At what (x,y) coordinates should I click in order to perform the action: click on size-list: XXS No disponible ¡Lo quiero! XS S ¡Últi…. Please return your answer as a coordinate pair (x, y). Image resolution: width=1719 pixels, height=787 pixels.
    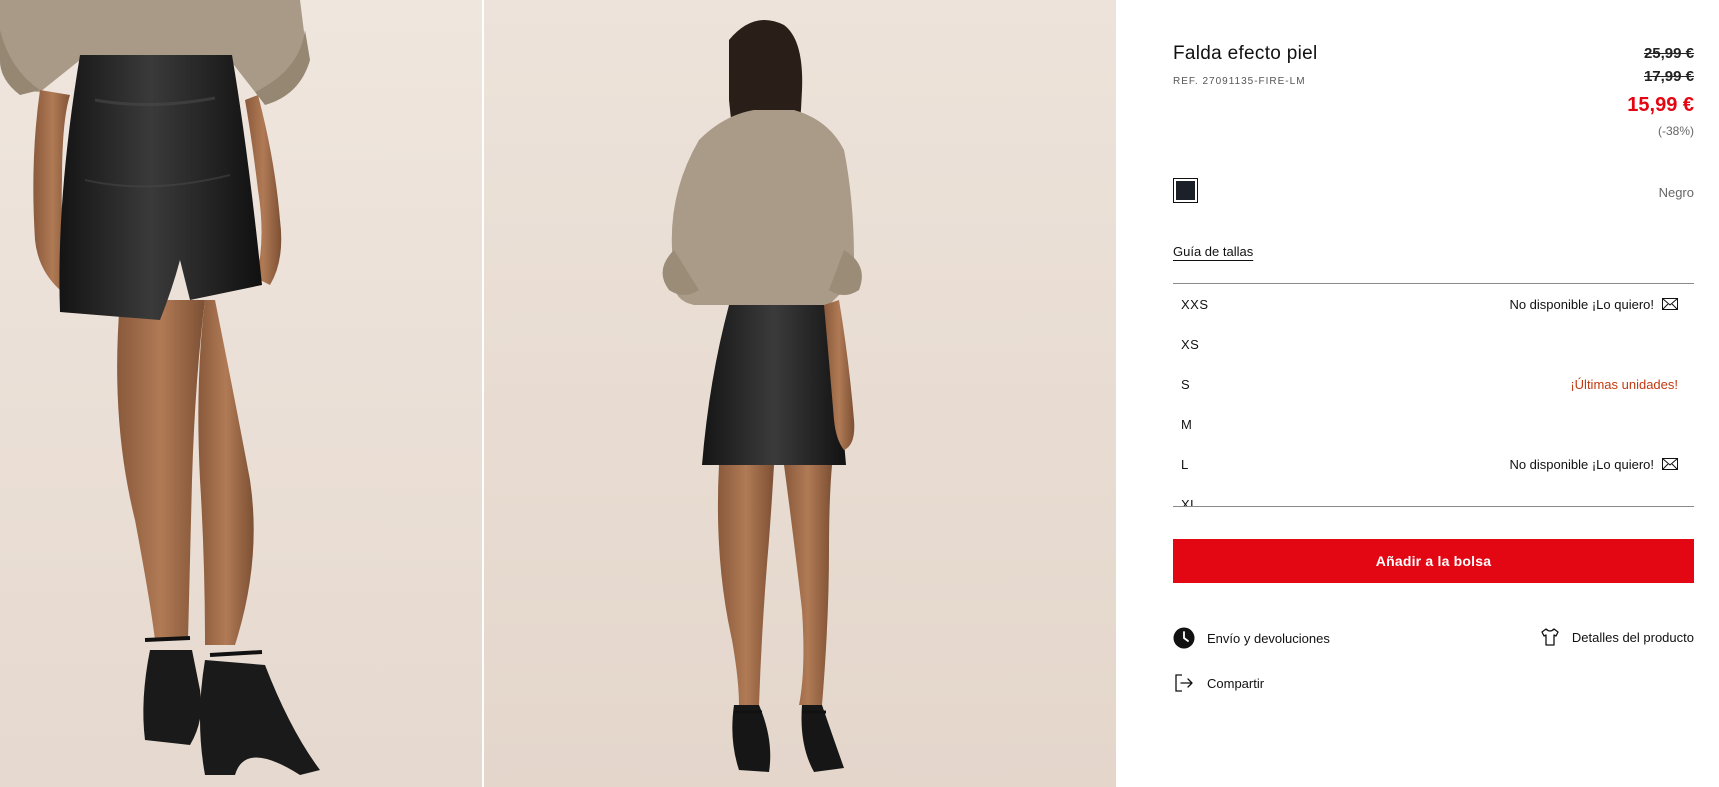
    Looking at the image, I should click on (1433, 395).